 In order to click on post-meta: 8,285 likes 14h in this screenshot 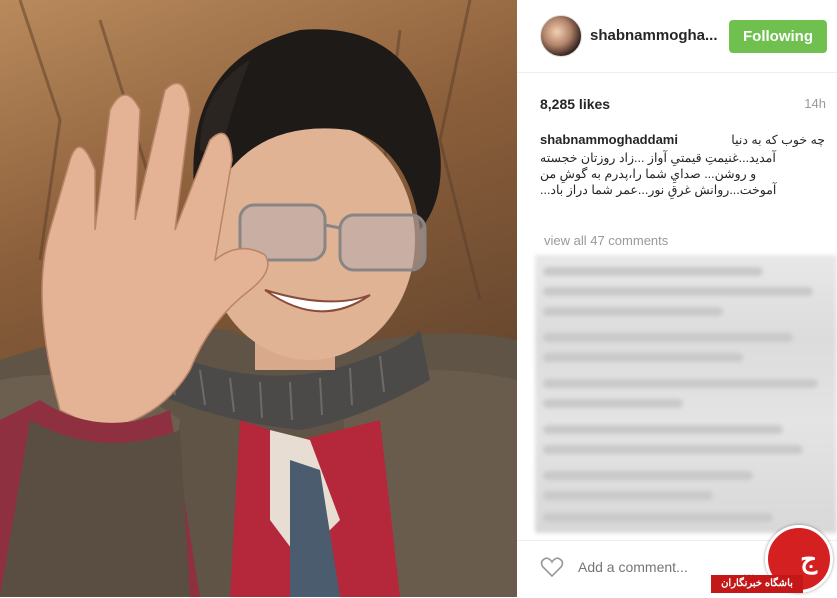, I will do `click(685, 105)`.